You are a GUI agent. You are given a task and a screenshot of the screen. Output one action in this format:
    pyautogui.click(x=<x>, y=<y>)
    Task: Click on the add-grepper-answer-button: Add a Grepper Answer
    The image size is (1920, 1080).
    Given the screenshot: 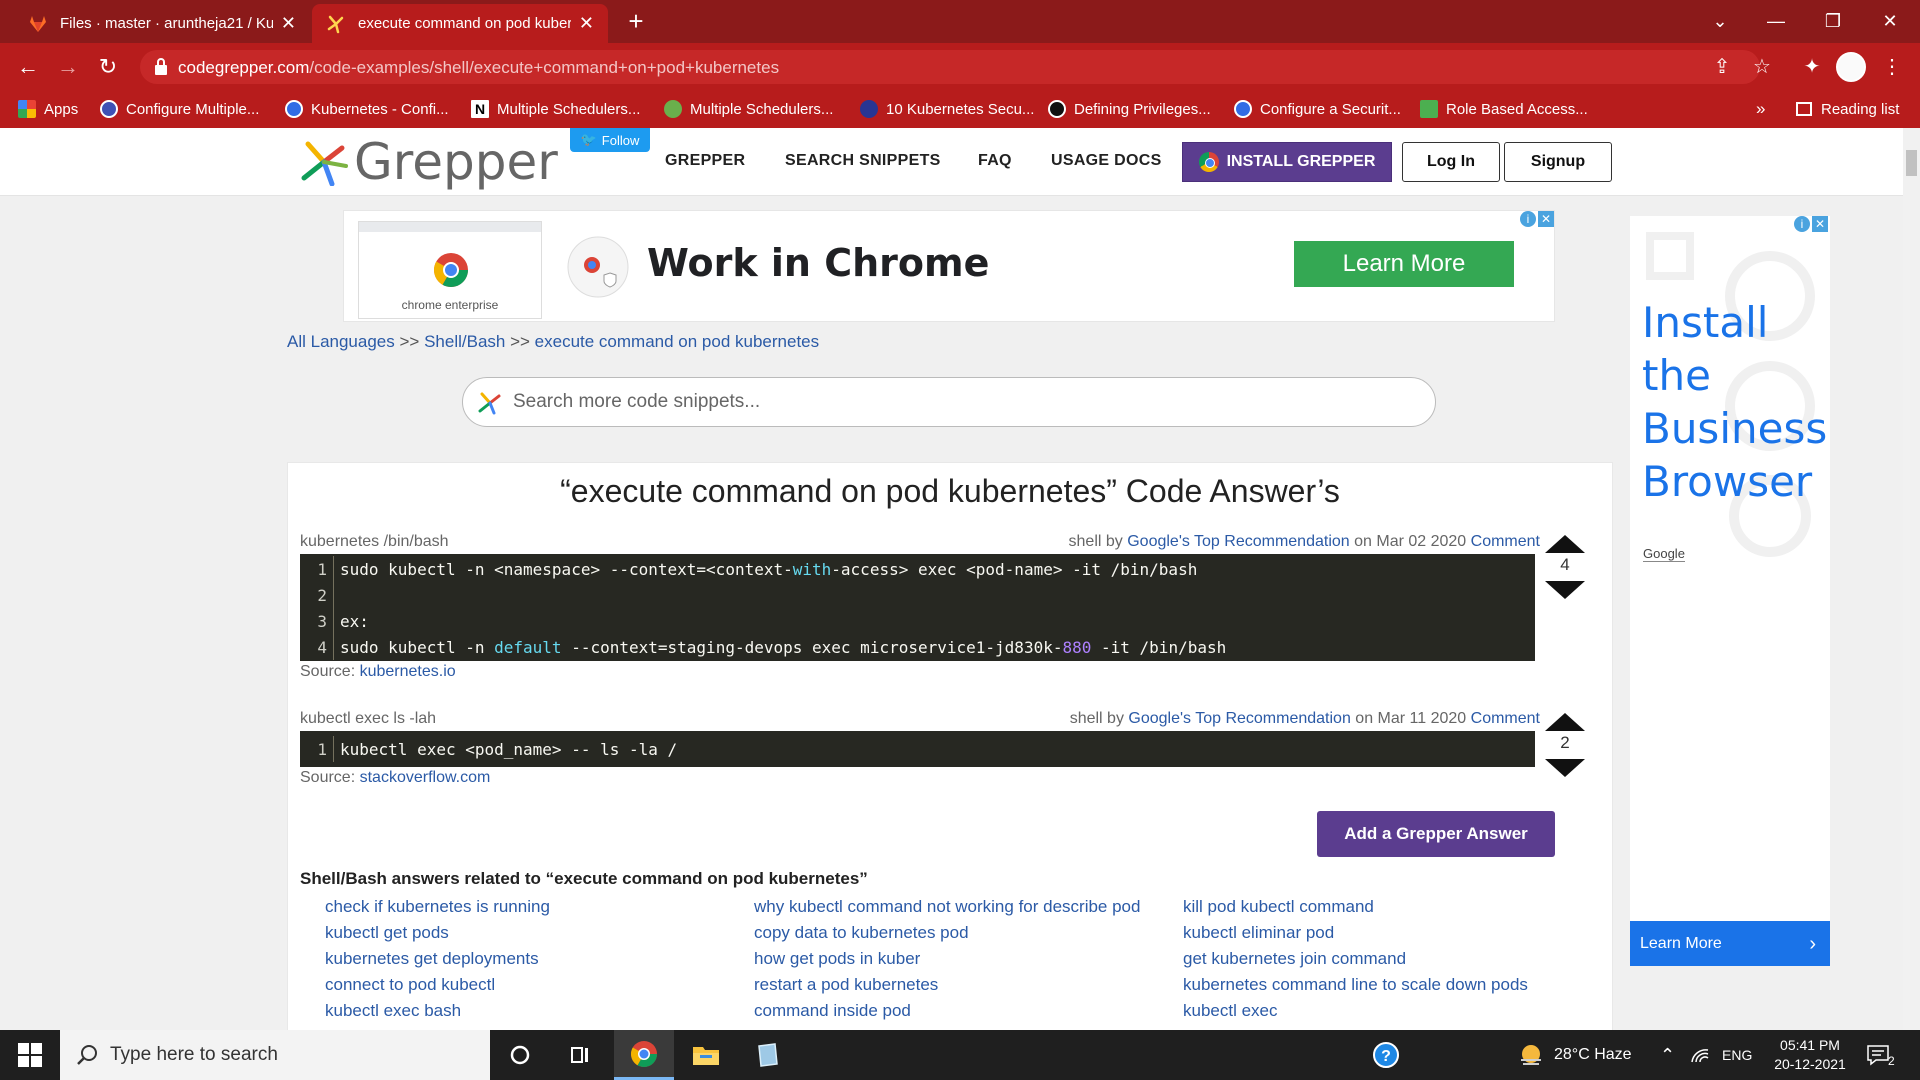 What is the action you would take?
    pyautogui.click(x=1436, y=834)
    